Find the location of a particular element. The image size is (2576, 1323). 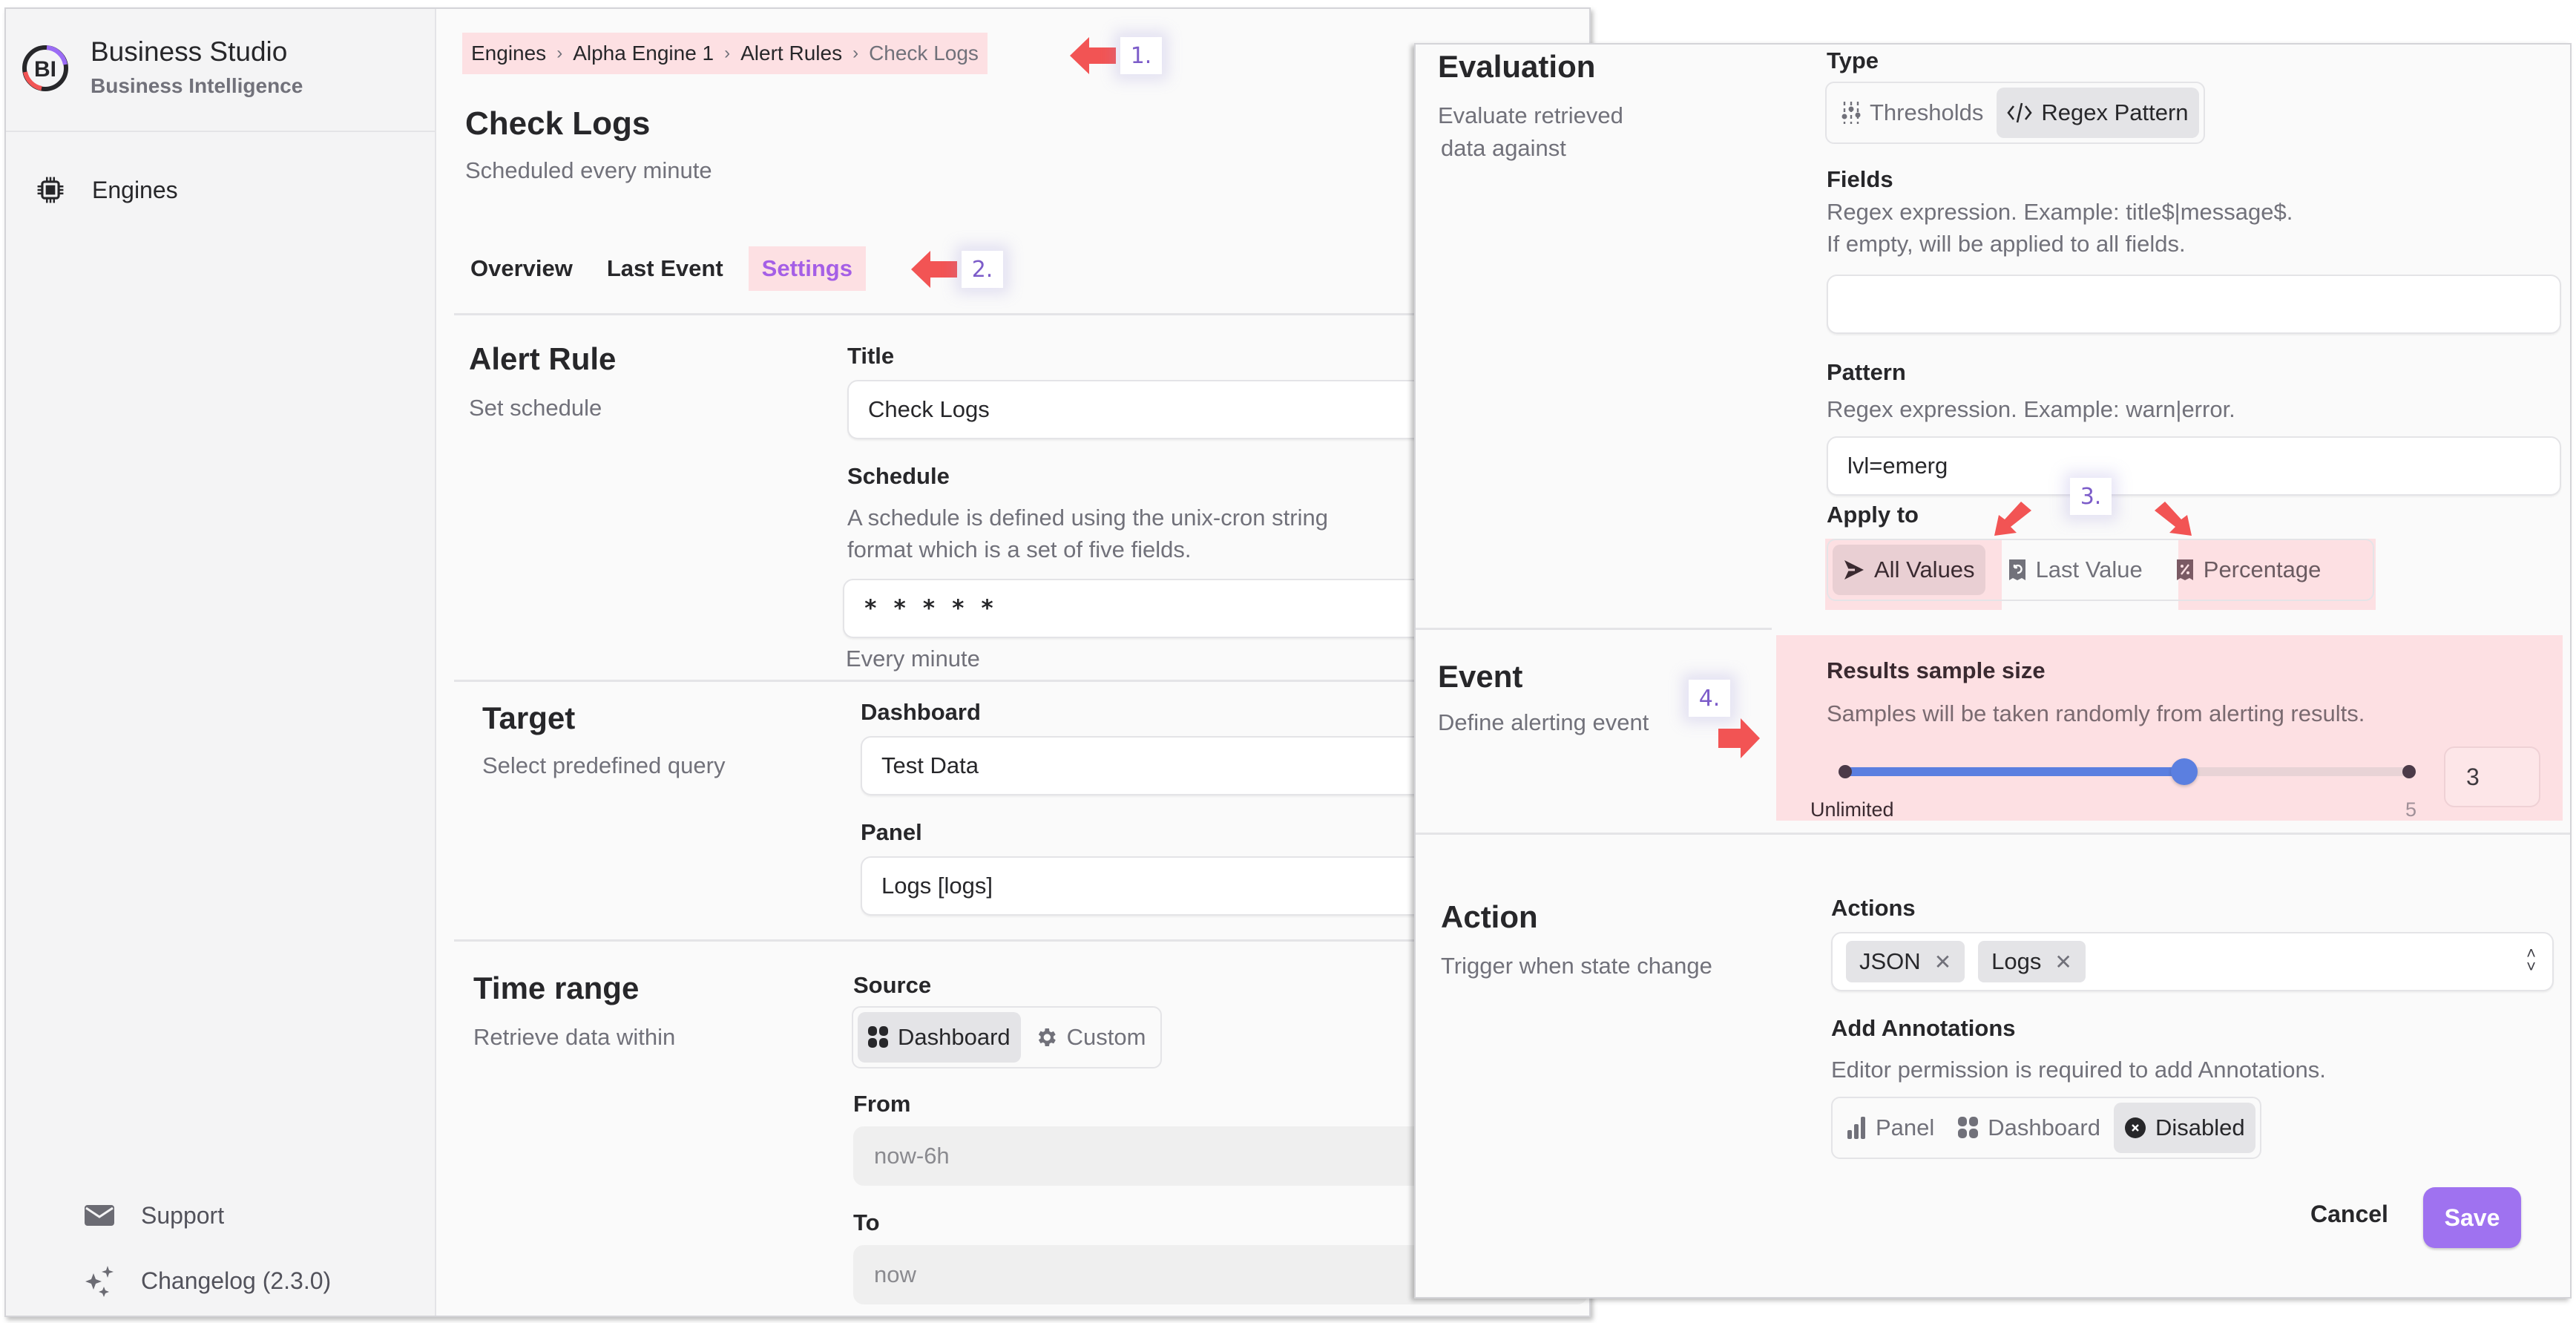

slider-fill is located at coordinates (2012, 771).